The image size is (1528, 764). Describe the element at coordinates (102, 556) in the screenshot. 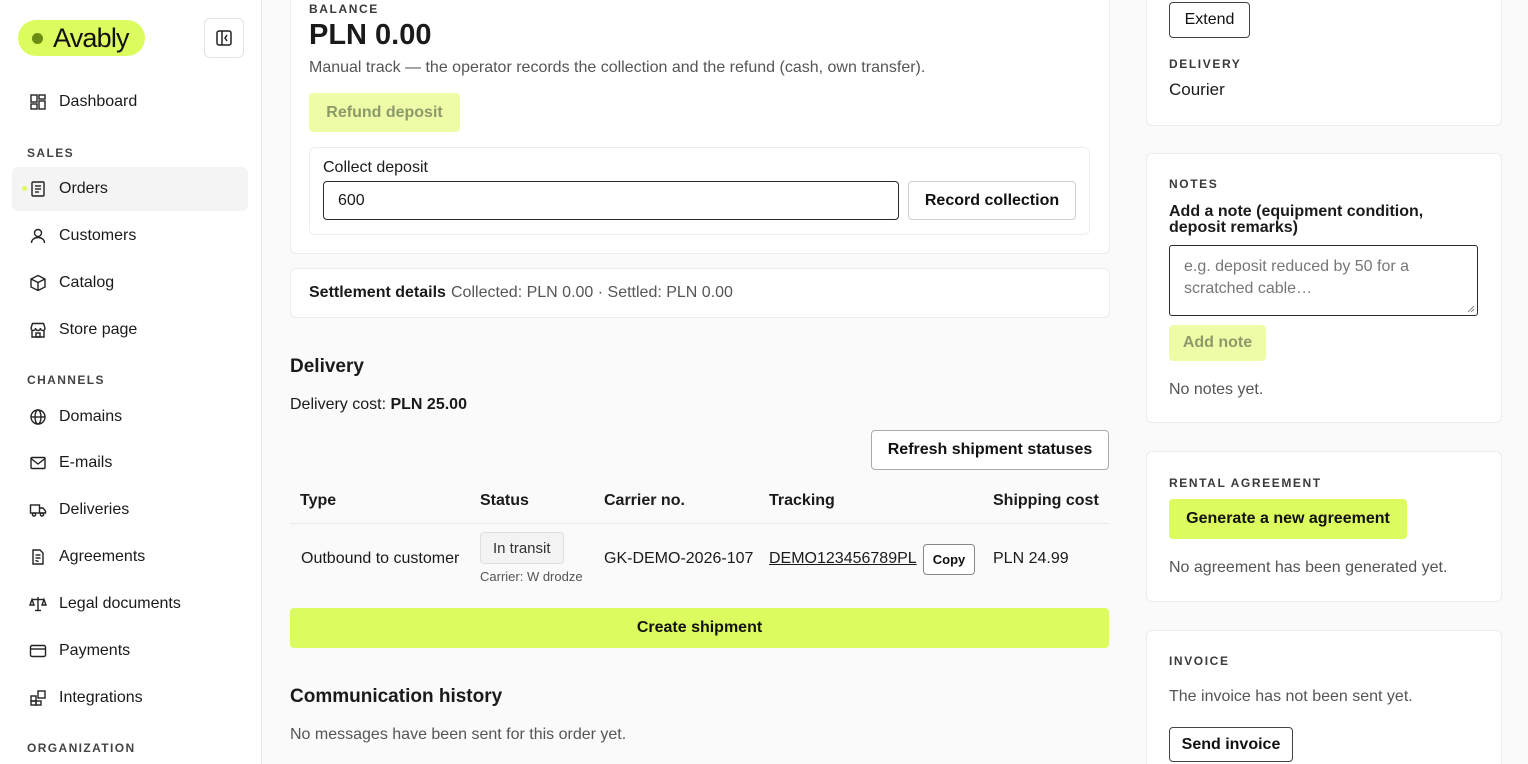

I see `sidebar-item-label: Agreements` at that location.